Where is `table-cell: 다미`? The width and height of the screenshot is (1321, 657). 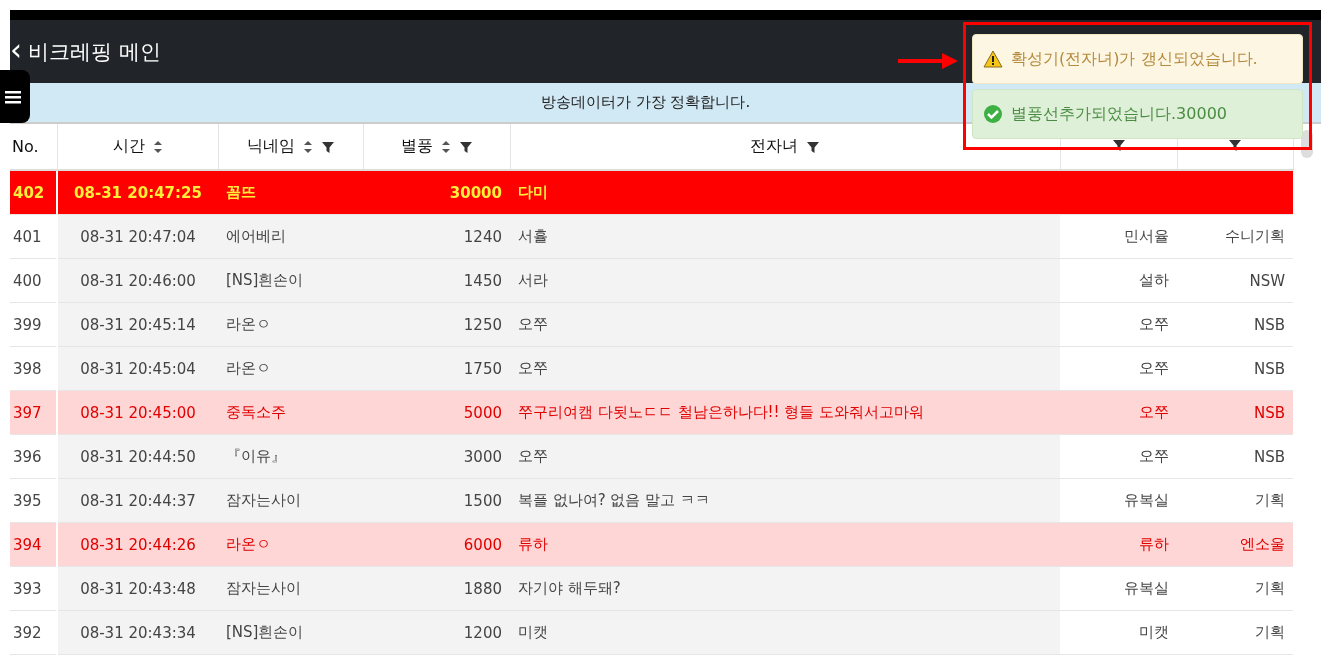
table-cell: 다미 is located at coordinates (533, 192).